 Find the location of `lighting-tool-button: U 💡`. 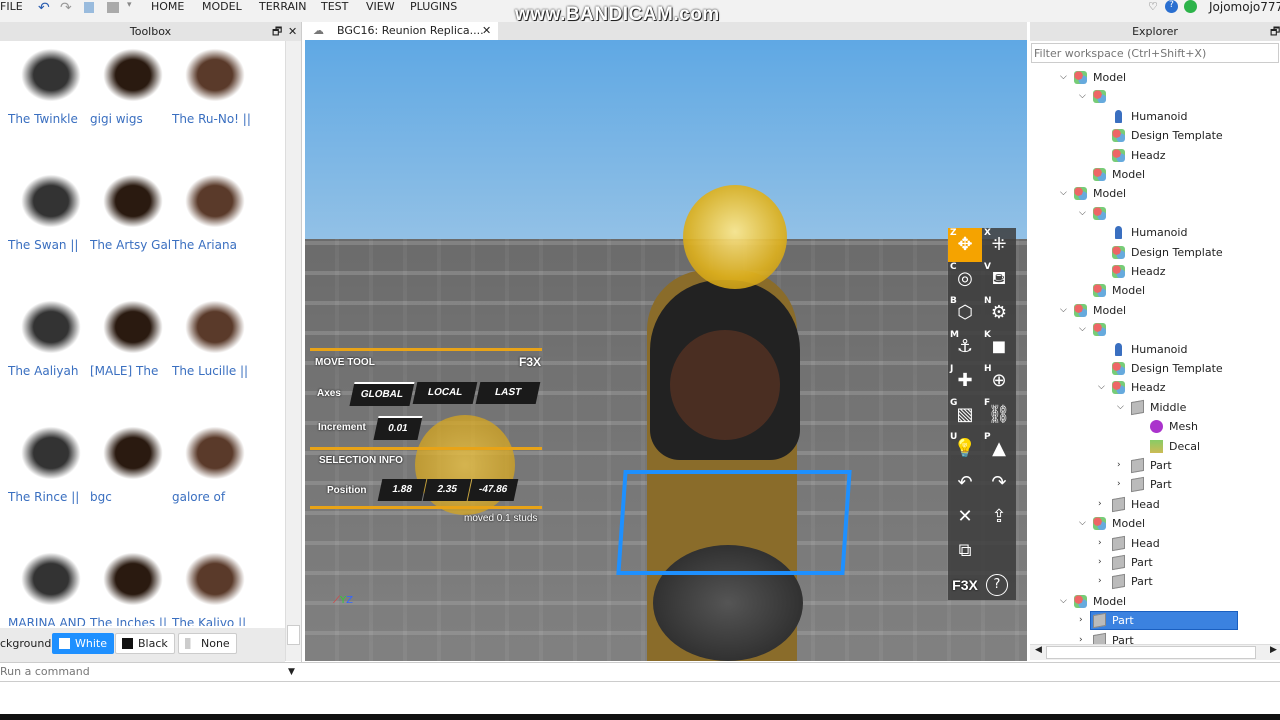

lighting-tool-button: U 💡 is located at coordinates (965, 449).